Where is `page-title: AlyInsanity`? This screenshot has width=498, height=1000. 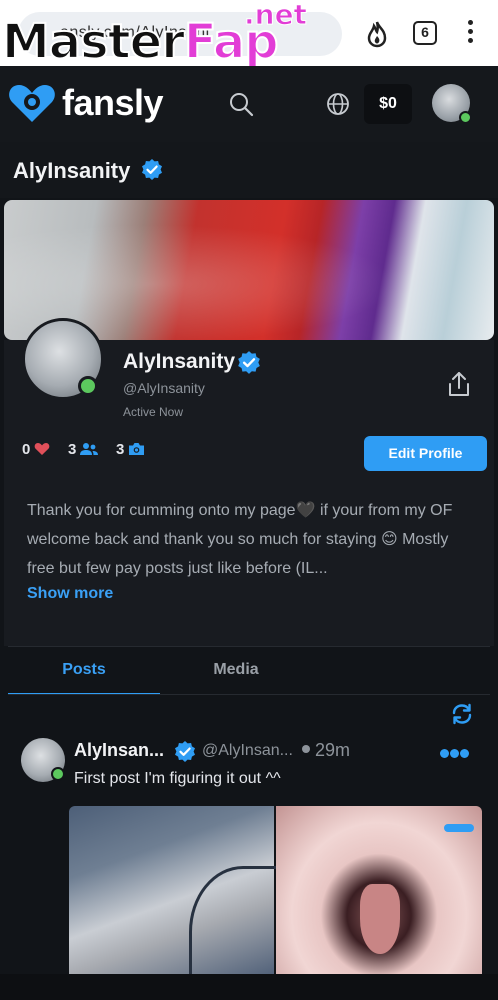
page-title: AlyInsanity is located at coordinates (72, 170).